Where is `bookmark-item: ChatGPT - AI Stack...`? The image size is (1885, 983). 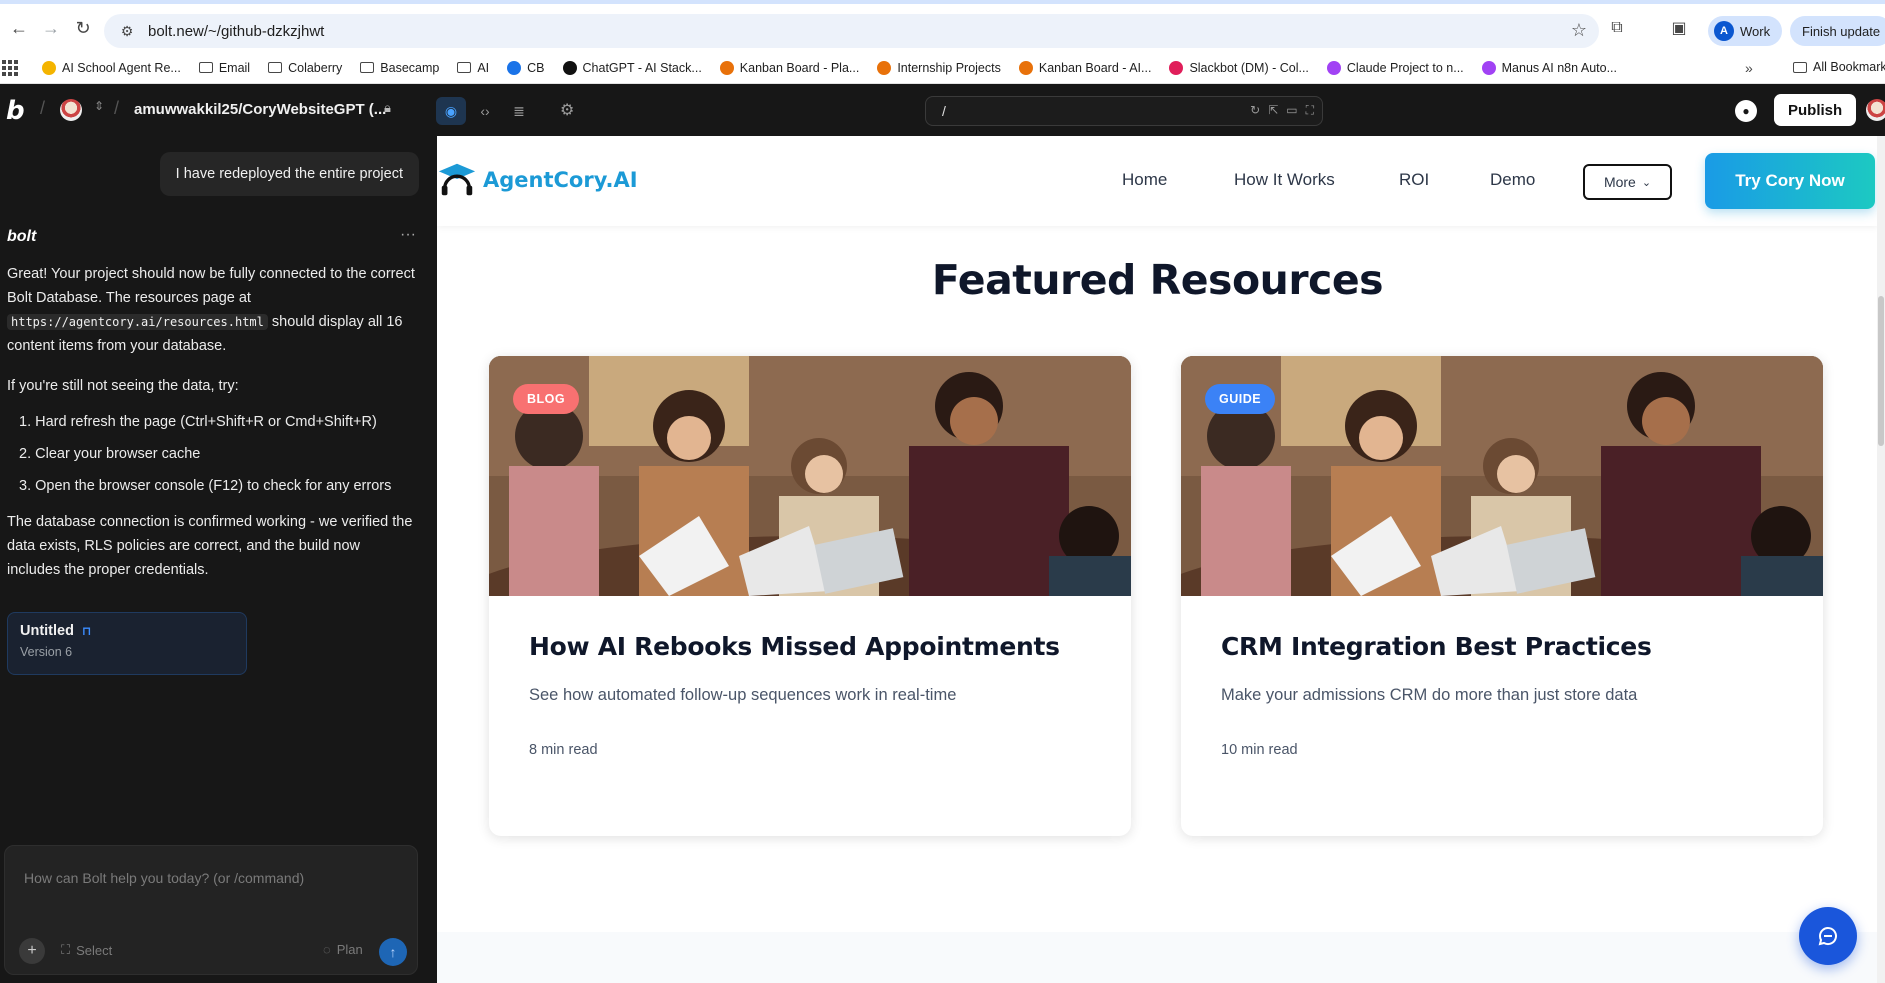
bookmark-item: ChatGPT - AI Stack... is located at coordinates (632, 67).